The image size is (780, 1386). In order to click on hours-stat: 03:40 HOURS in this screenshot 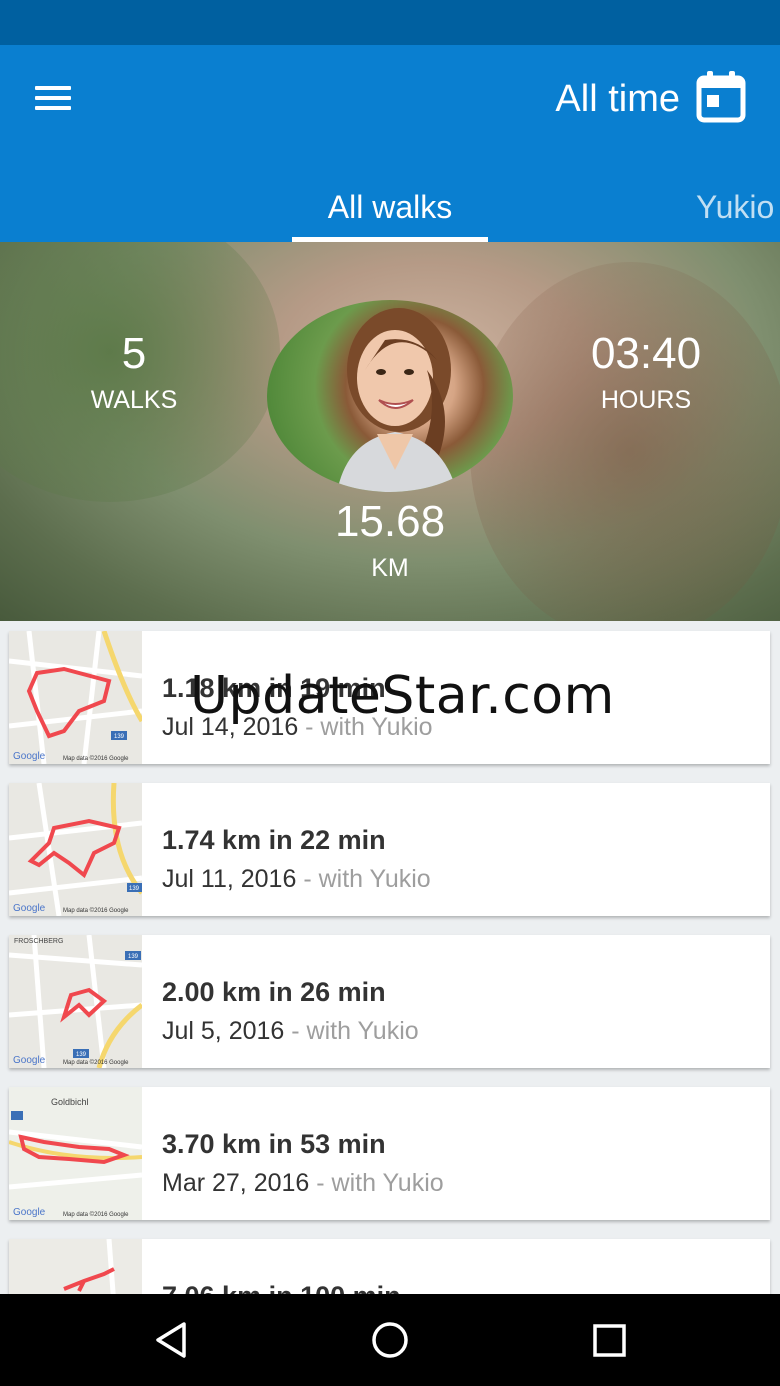, I will do `click(646, 372)`.